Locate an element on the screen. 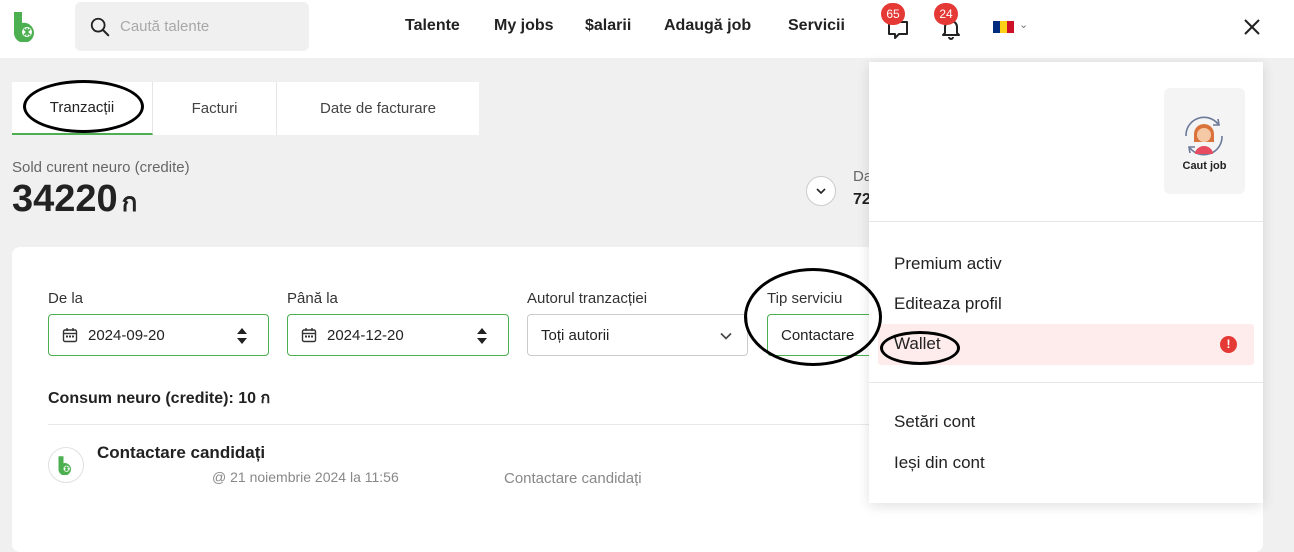 This screenshot has height=552, width=1294. from-date-label: De la is located at coordinates (66, 298).